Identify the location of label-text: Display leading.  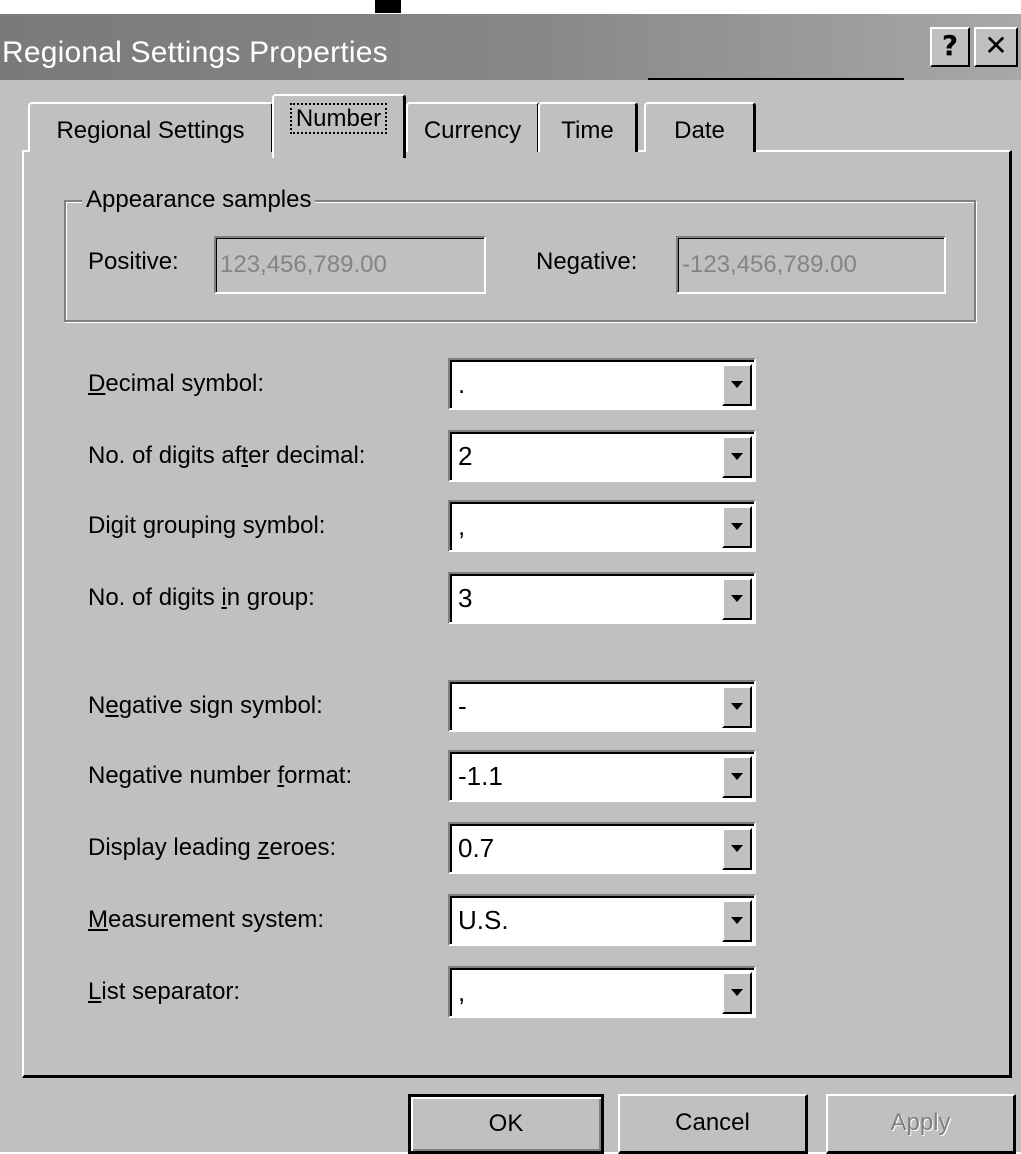
(173, 847).